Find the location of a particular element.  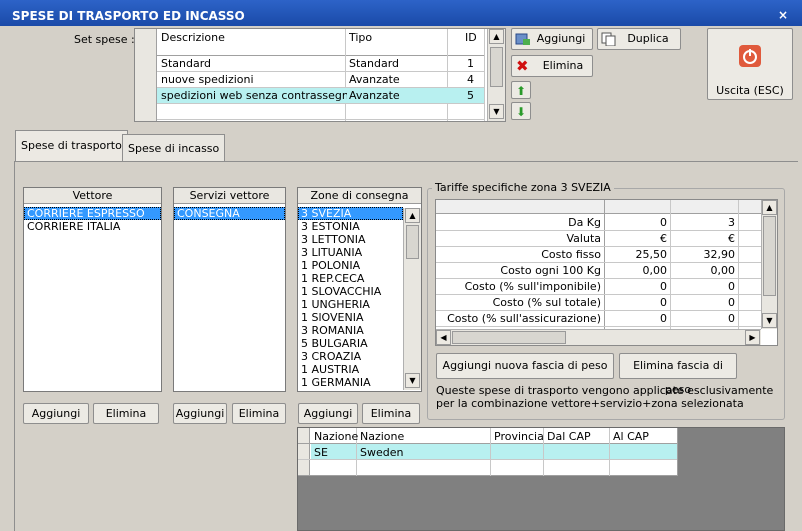

zona-item: 1 GERMANIA is located at coordinates (350, 382).